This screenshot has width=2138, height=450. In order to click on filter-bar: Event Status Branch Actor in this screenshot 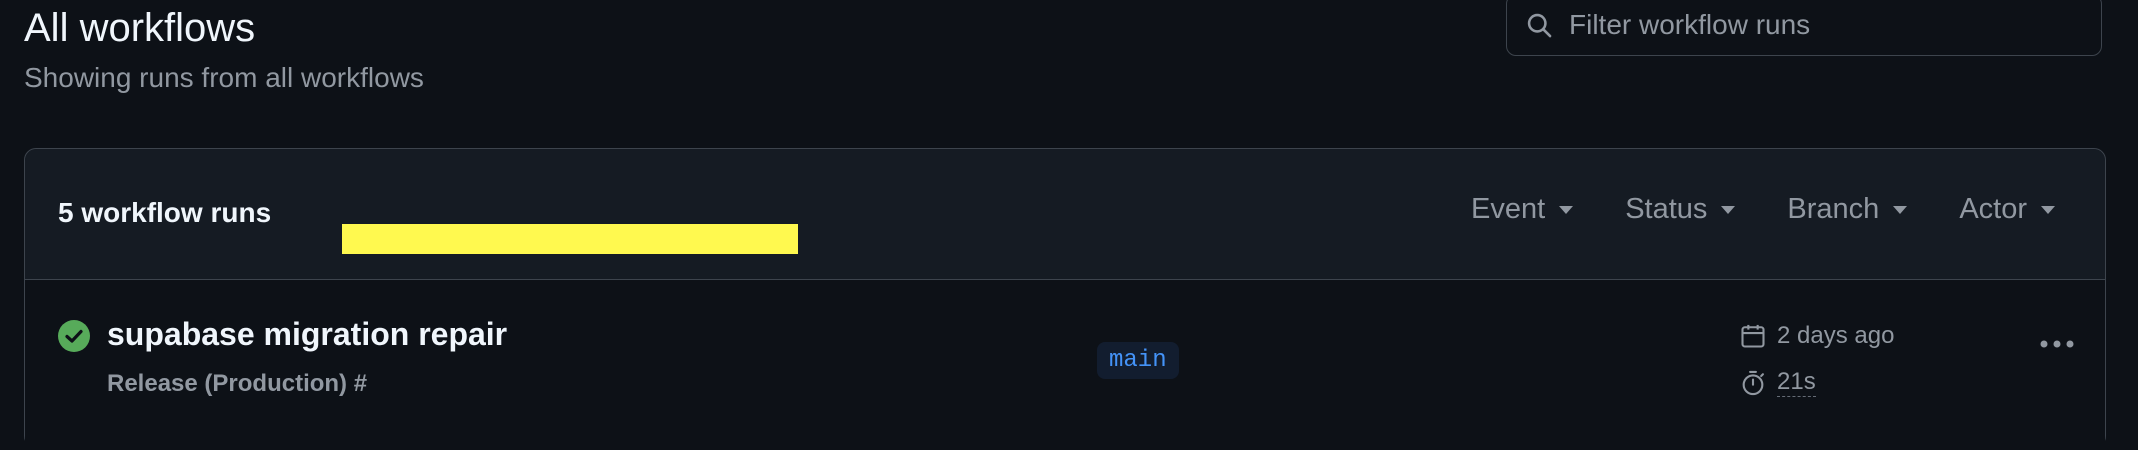, I will do `click(1763, 209)`.